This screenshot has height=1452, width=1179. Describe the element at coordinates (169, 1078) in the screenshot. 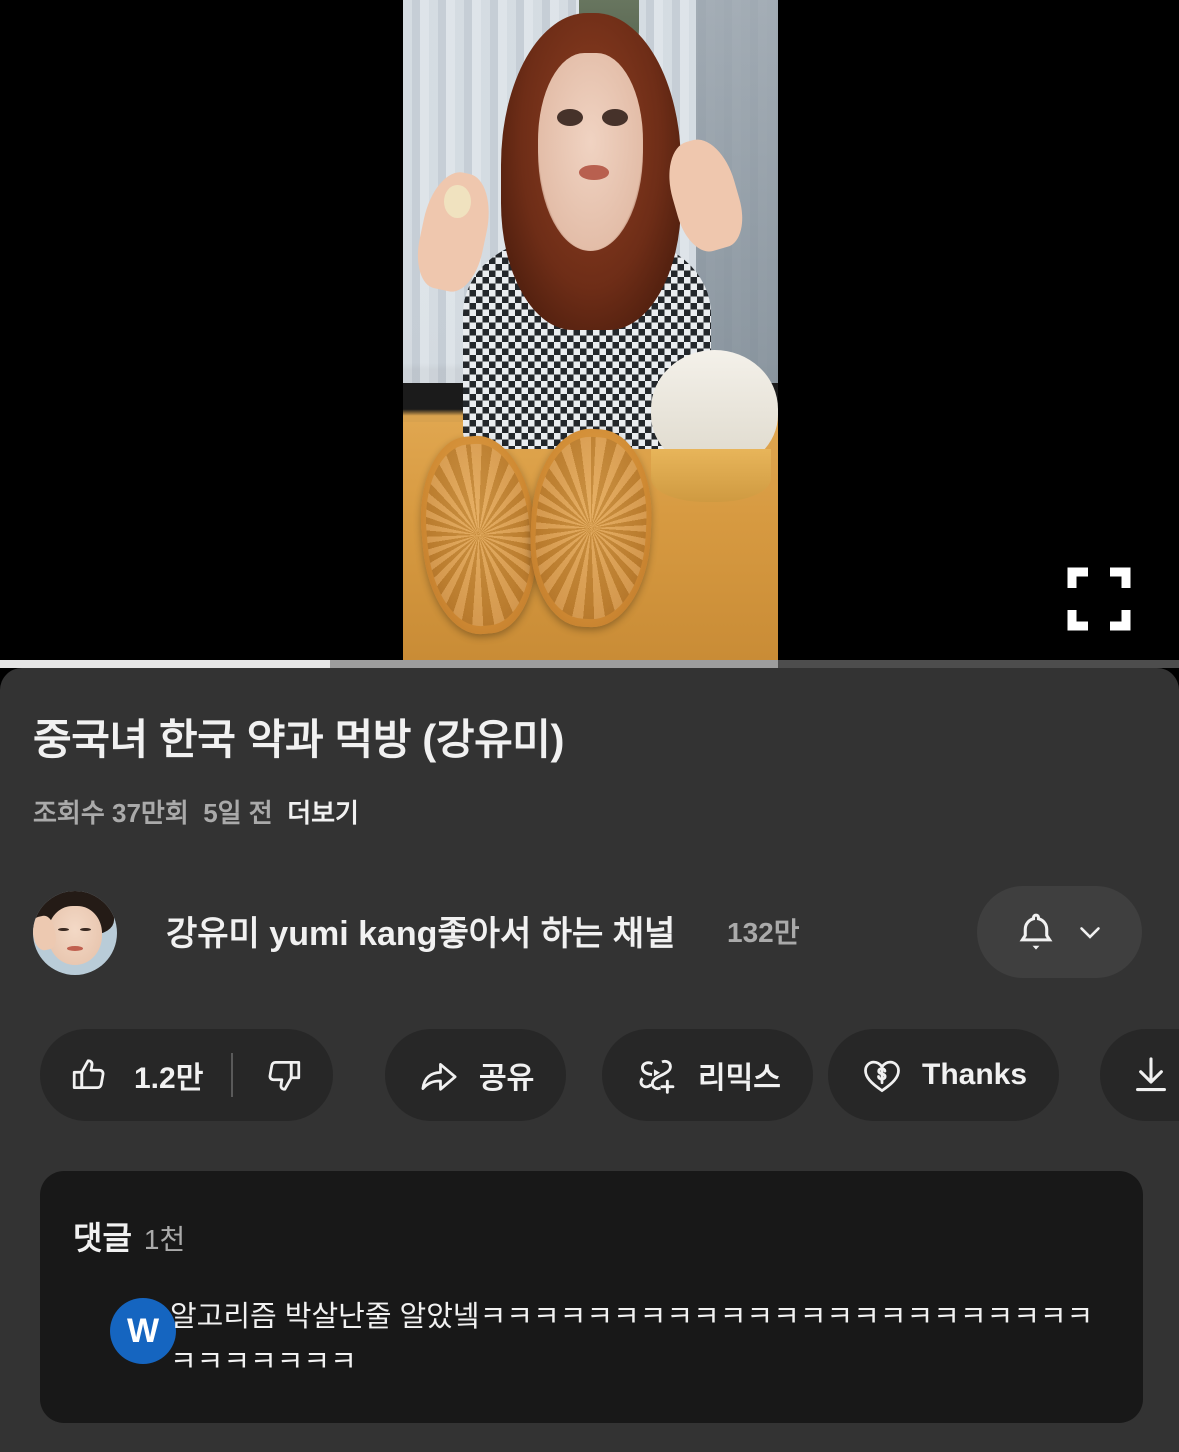

I see `like-count: 1.2만` at that location.